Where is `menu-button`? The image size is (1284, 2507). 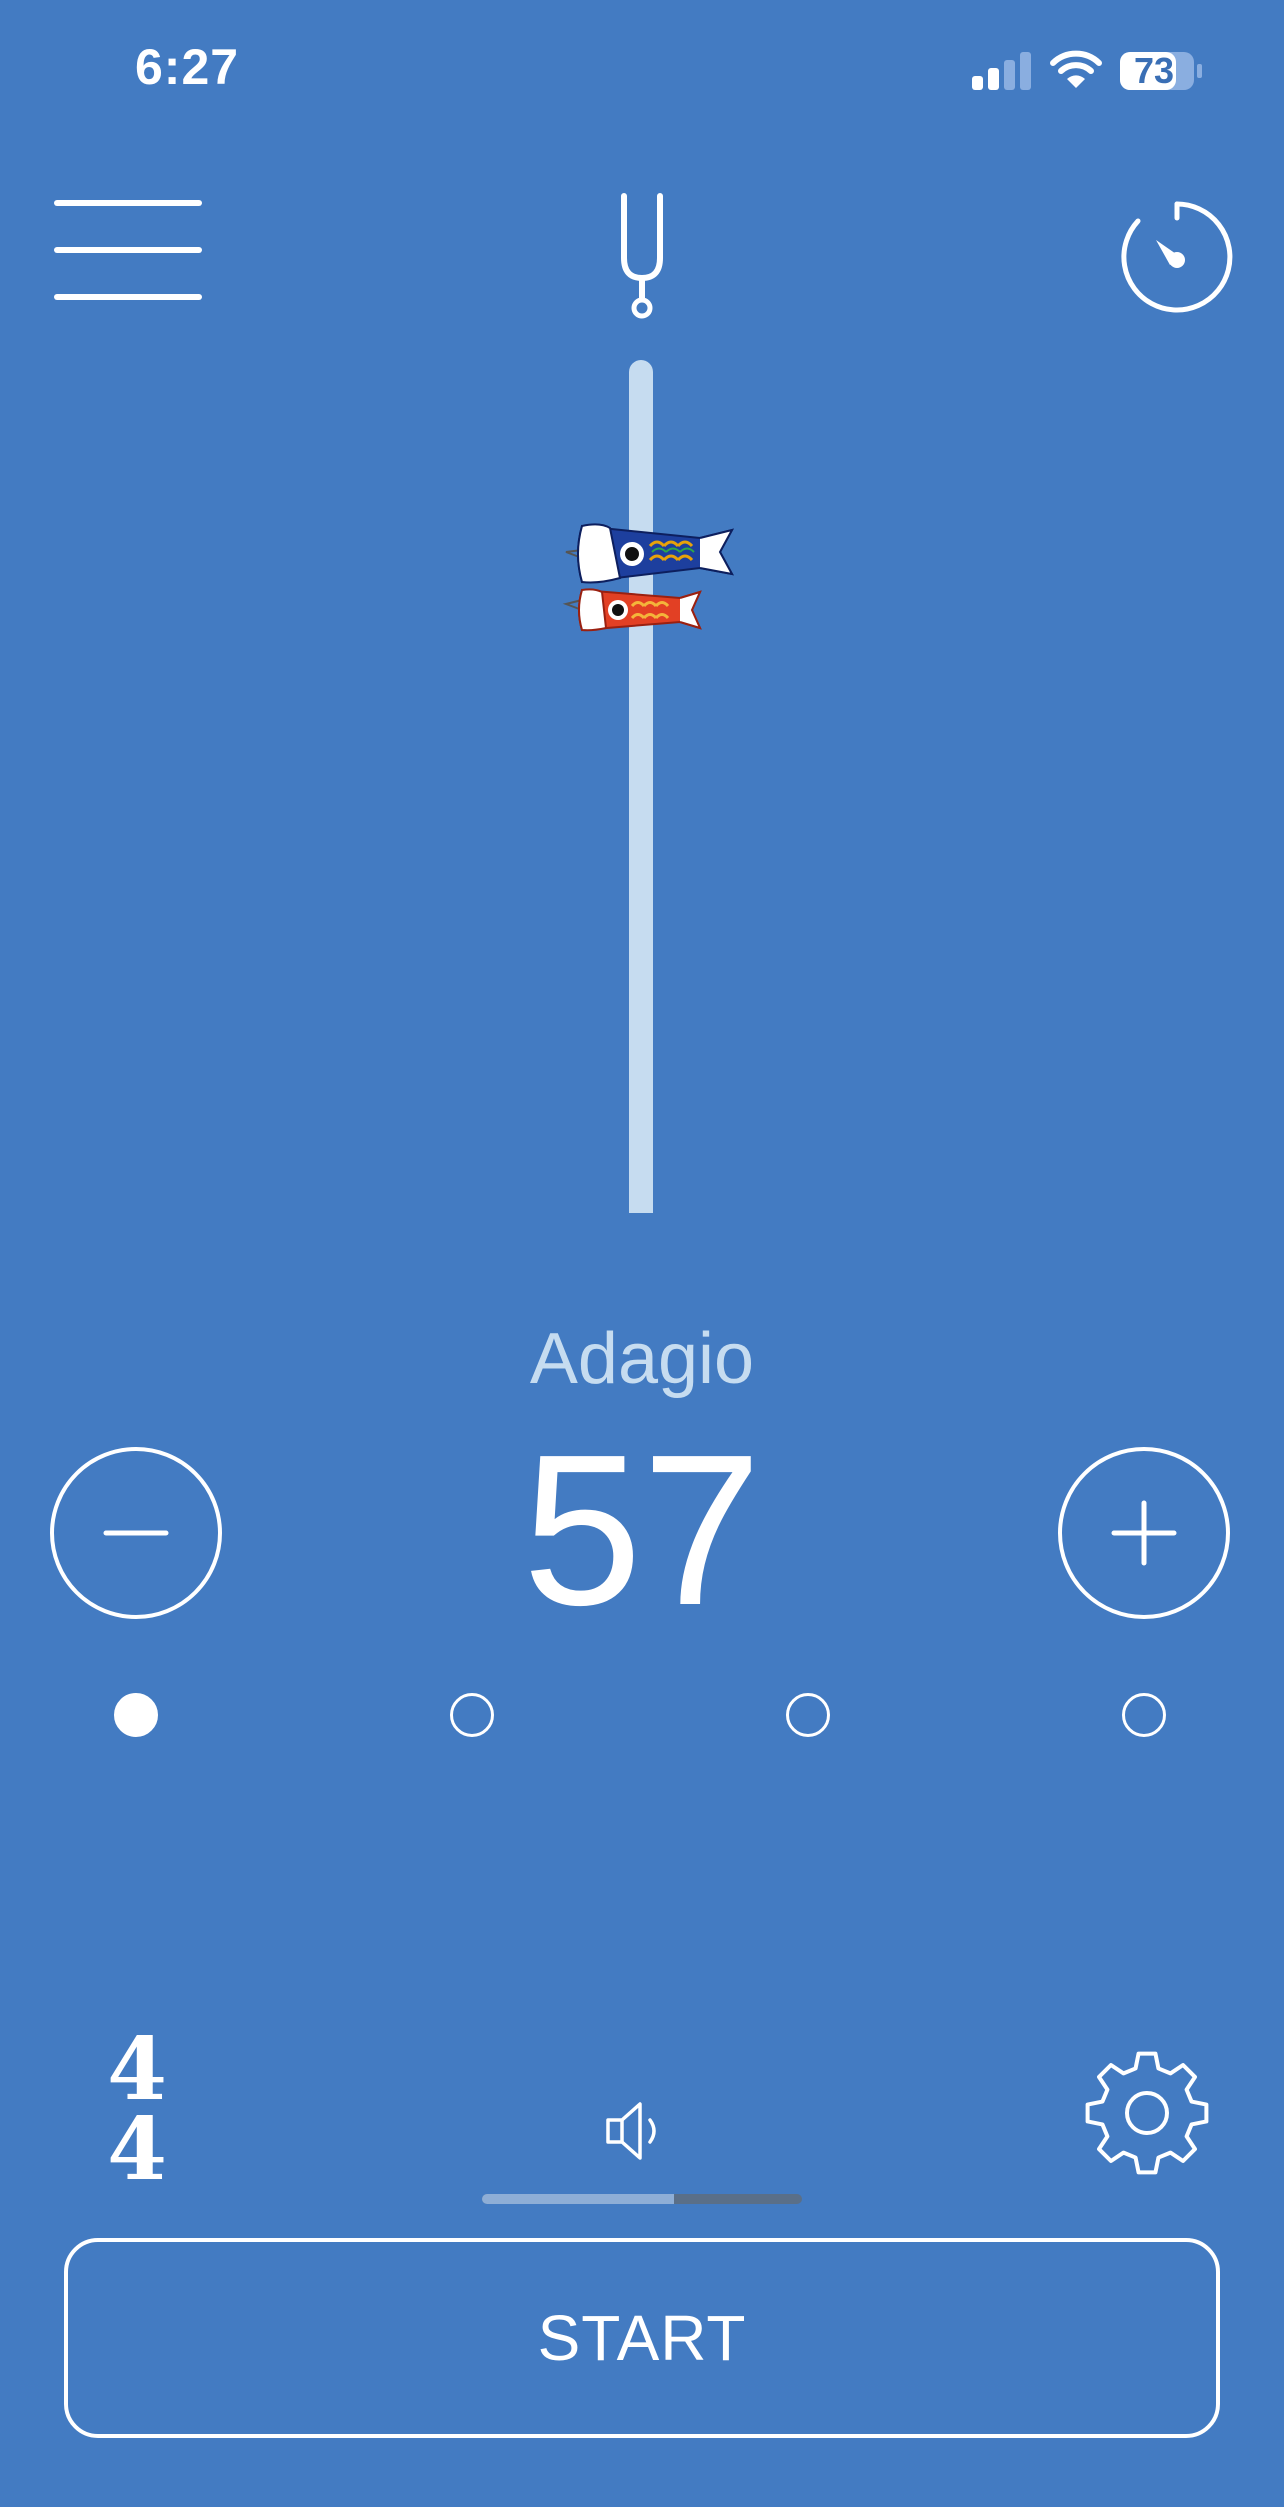
menu-button is located at coordinates (127, 252).